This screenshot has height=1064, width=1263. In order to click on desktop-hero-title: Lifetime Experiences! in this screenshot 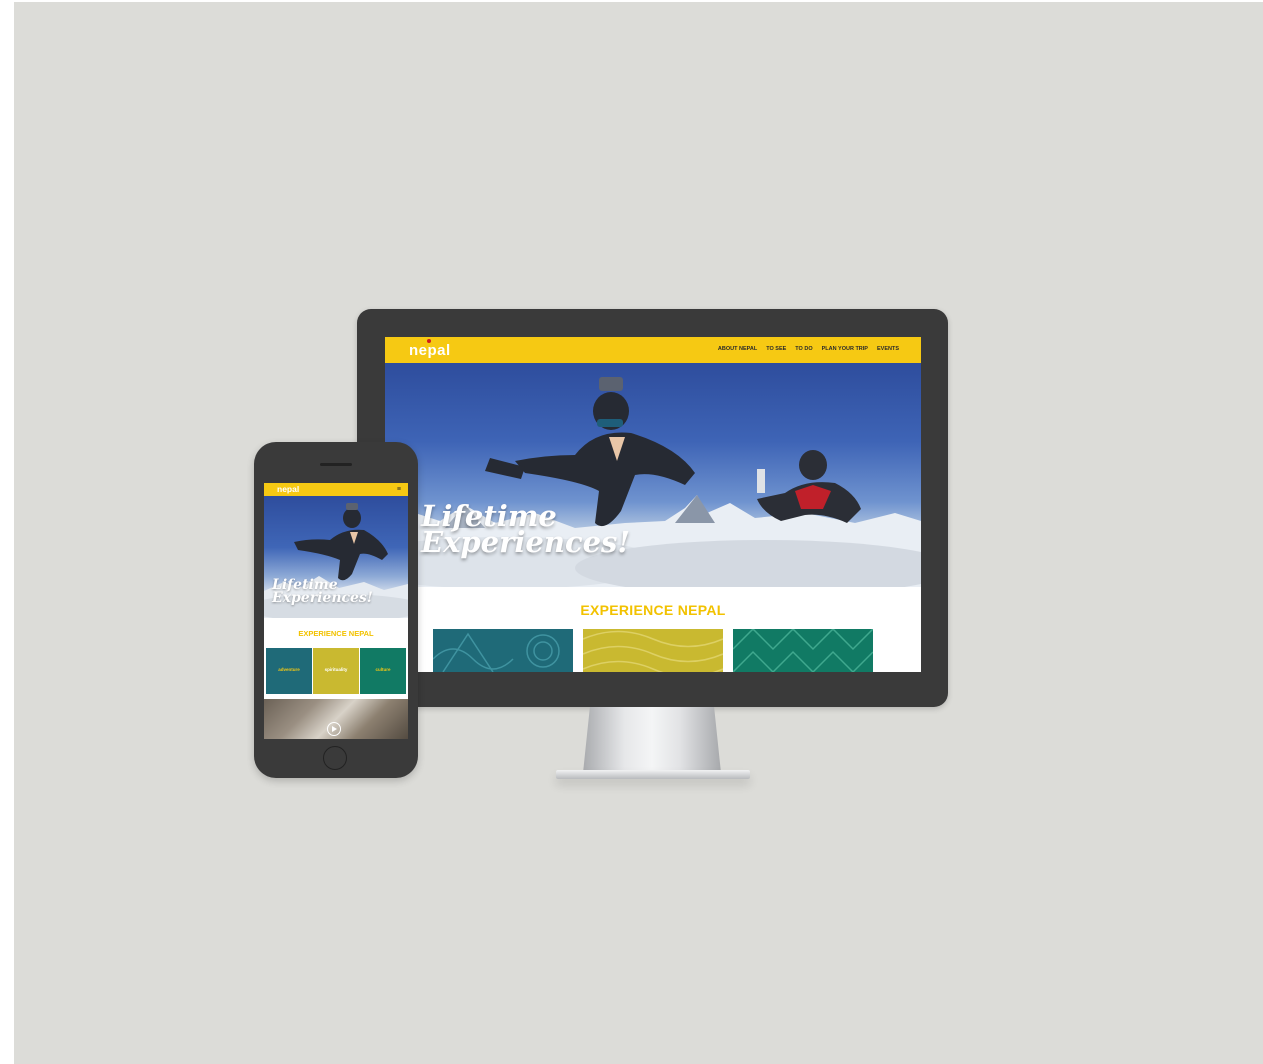, I will do `click(526, 530)`.